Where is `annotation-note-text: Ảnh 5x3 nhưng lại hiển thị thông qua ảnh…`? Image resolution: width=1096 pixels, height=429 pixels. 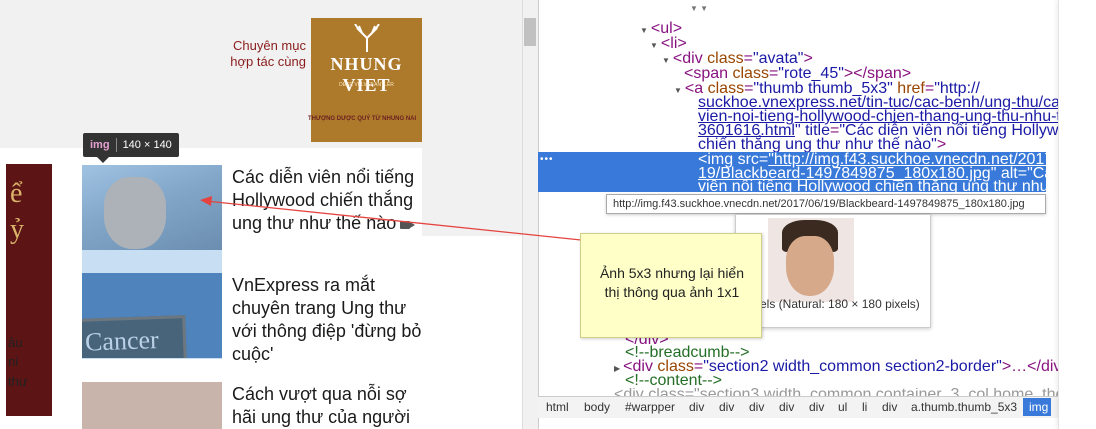 annotation-note-text: Ảnh 5x3 nhưng lại hiển thị thông qua ảnh… is located at coordinates (672, 282).